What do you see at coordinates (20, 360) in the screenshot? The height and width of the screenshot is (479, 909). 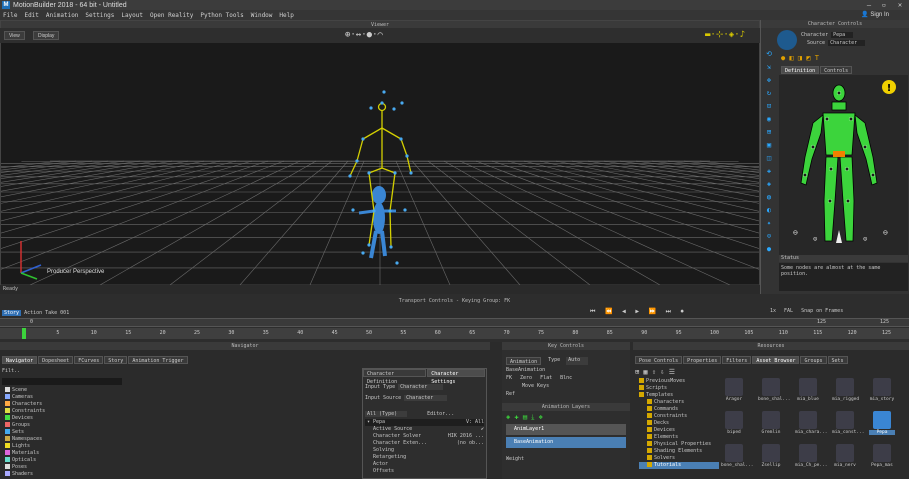 I see `tab-navigator: Navigator` at bounding box center [20, 360].